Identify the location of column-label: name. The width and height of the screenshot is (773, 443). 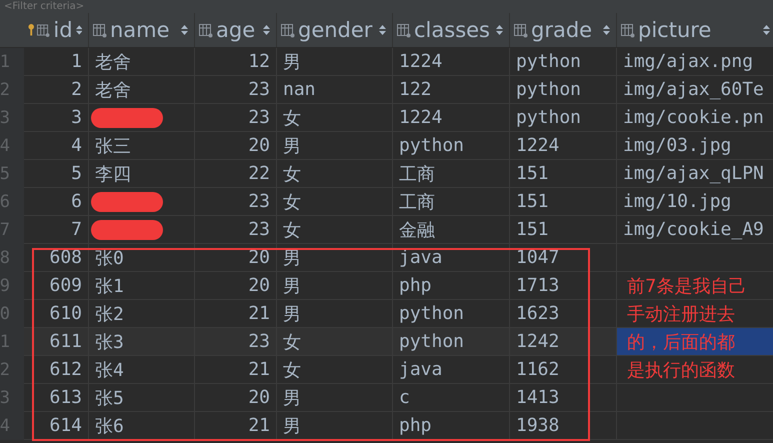
(140, 30).